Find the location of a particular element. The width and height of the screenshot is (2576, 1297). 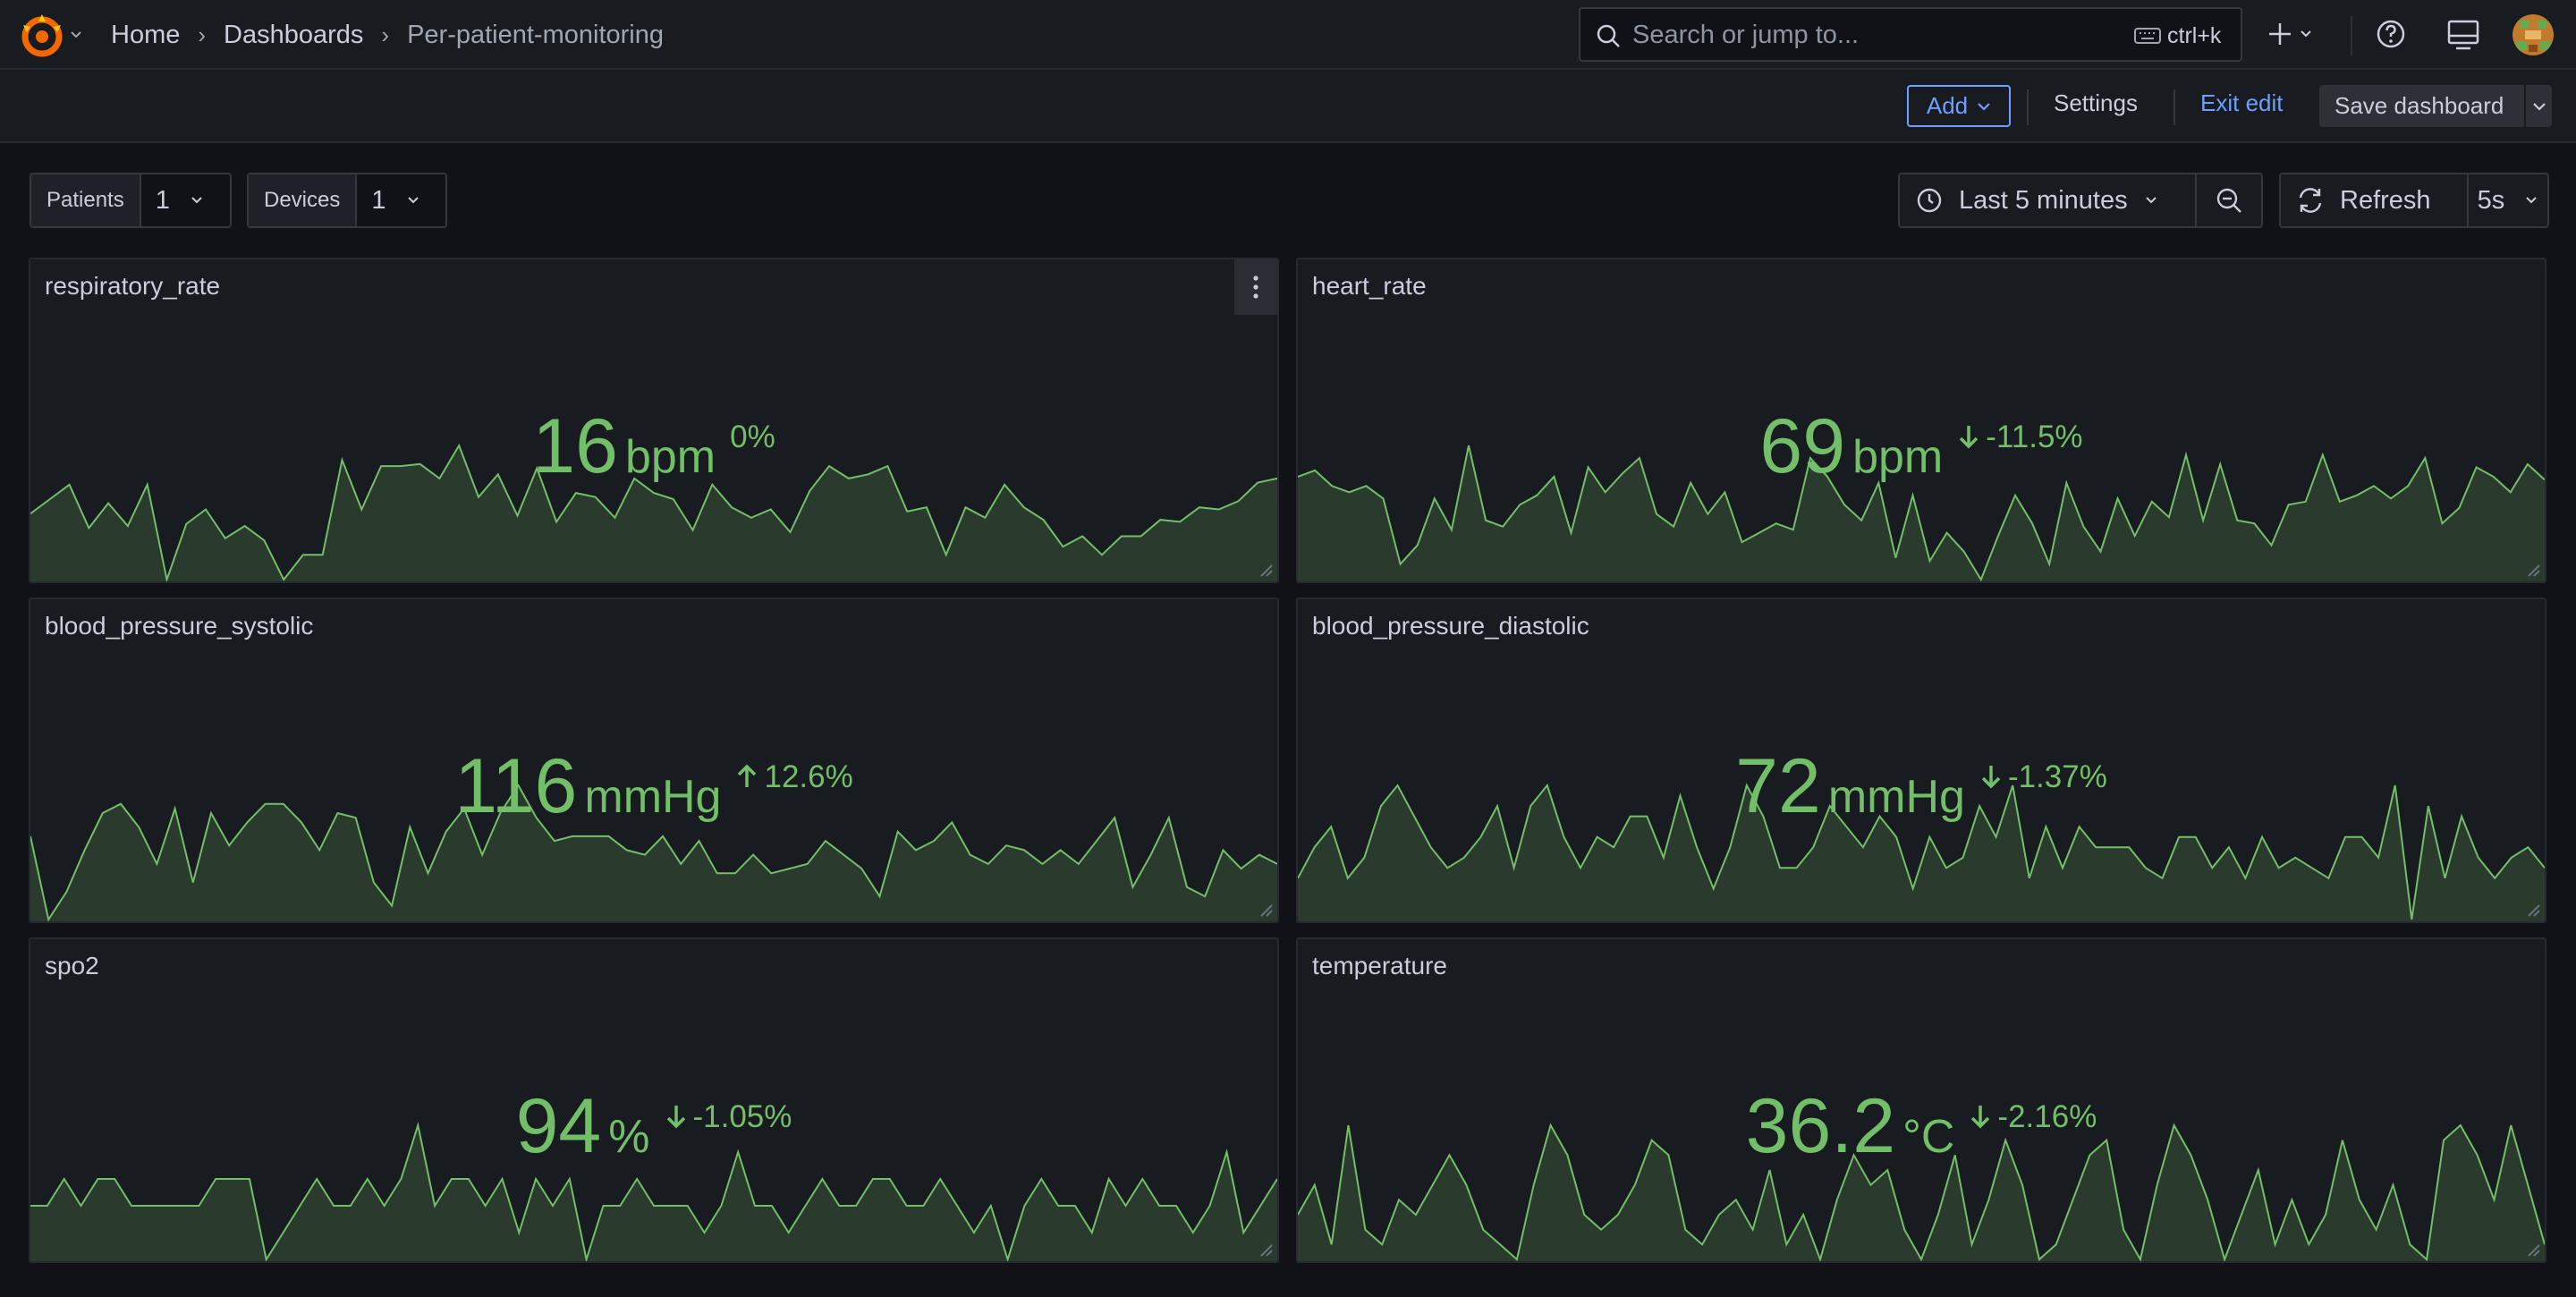

stat-panel-heart-rate: heart_rate 69 bpm -11.5% is located at coordinates (1921, 420).